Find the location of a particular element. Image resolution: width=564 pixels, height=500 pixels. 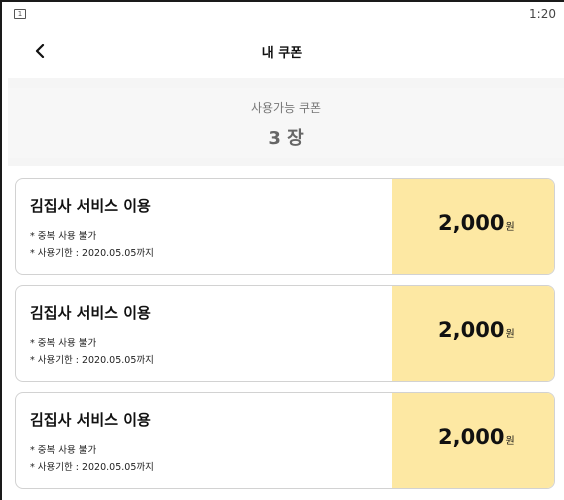

available-coupons-label: 사용가능 쿠폰 is located at coordinates (286, 108).